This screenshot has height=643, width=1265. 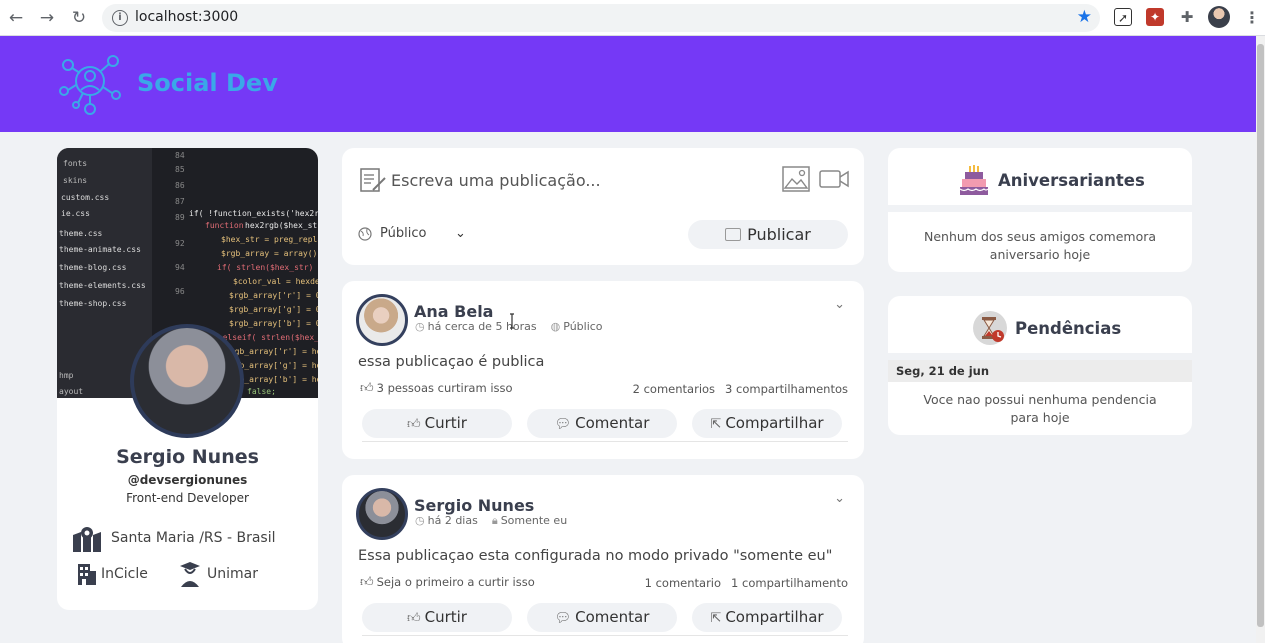 I want to click on svg-text: $rgb_array['b'] = 0x, so click(x=273, y=323).